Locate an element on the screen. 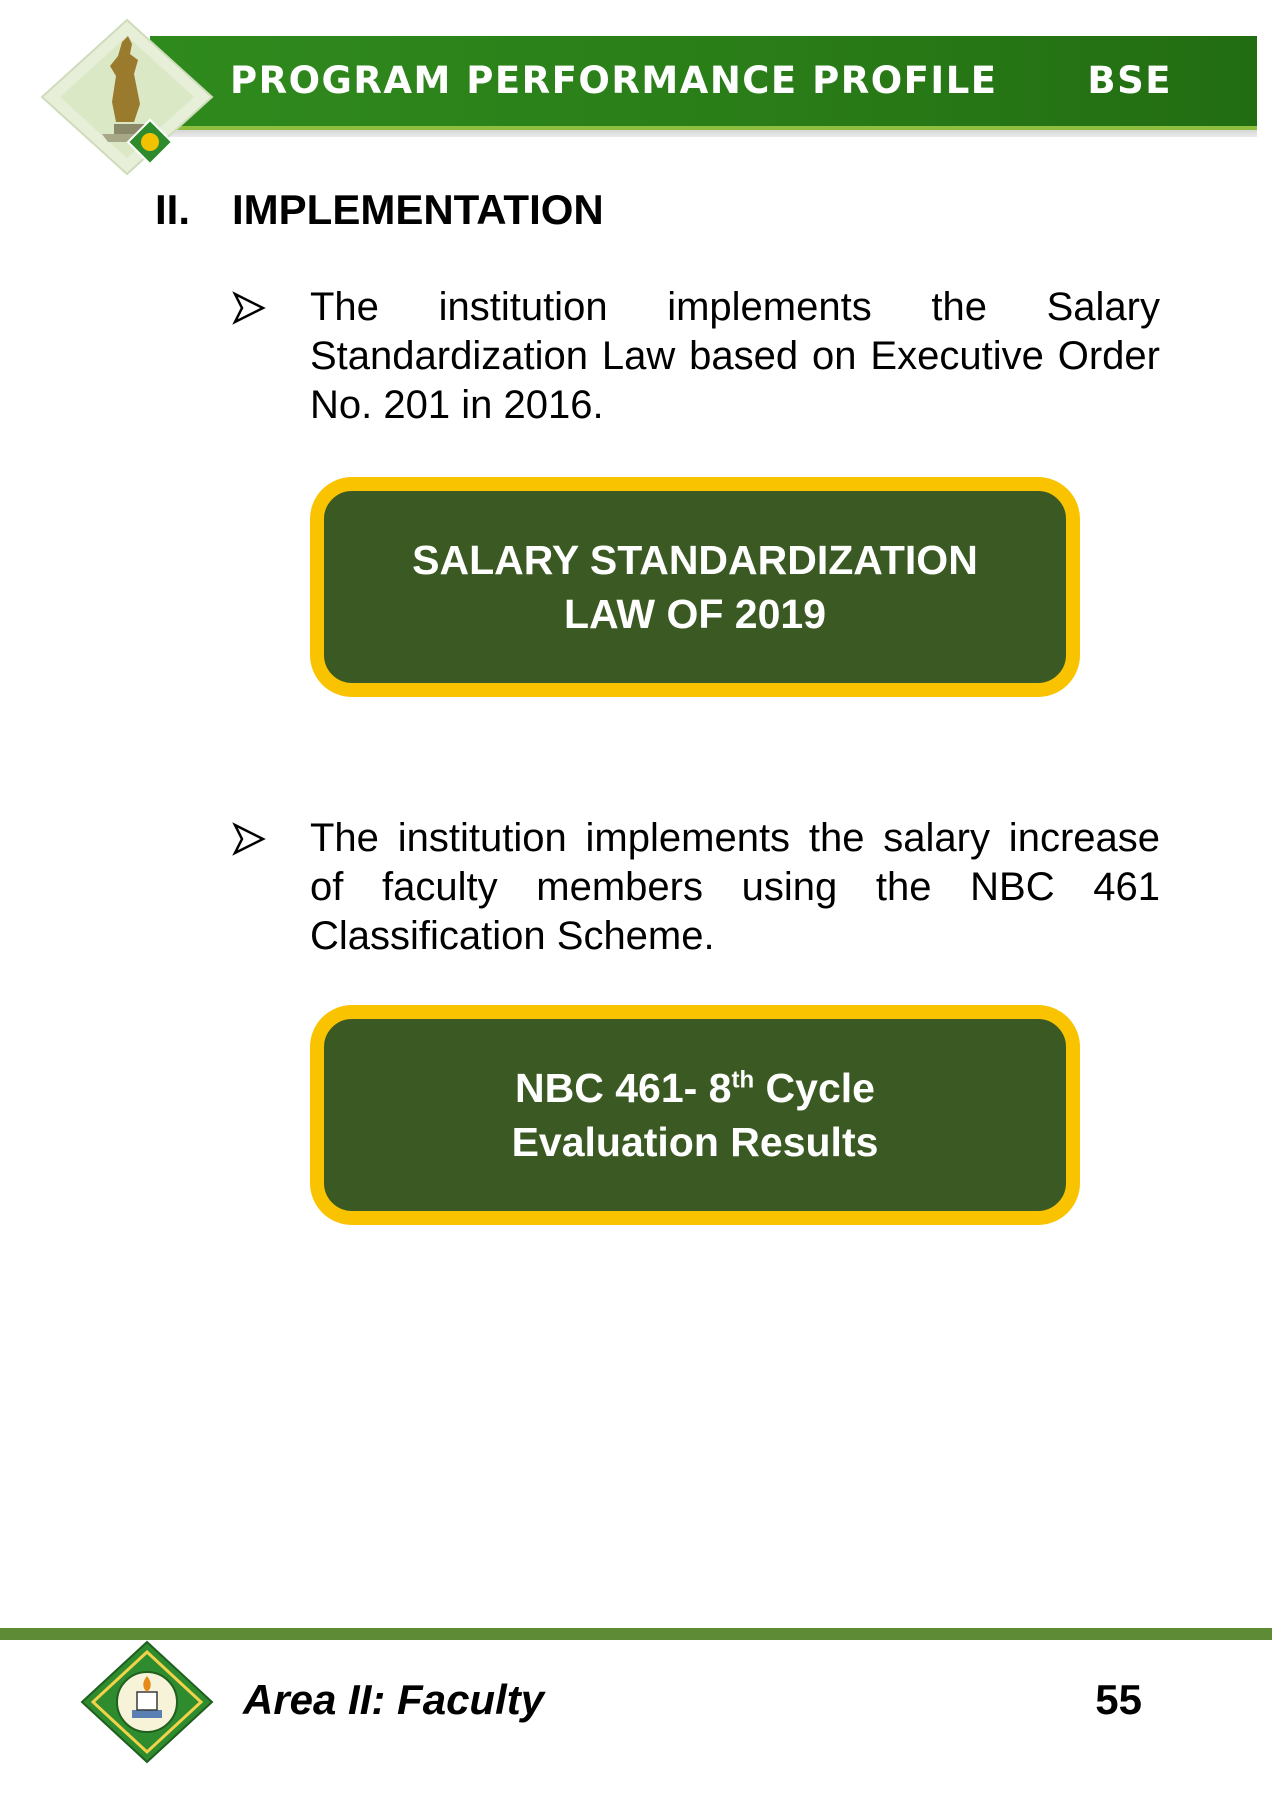 The height and width of the screenshot is (1800, 1272). salary-standardization-callout: SALARY STANDARDIZATION LAW OF 2019 is located at coordinates (695, 587).